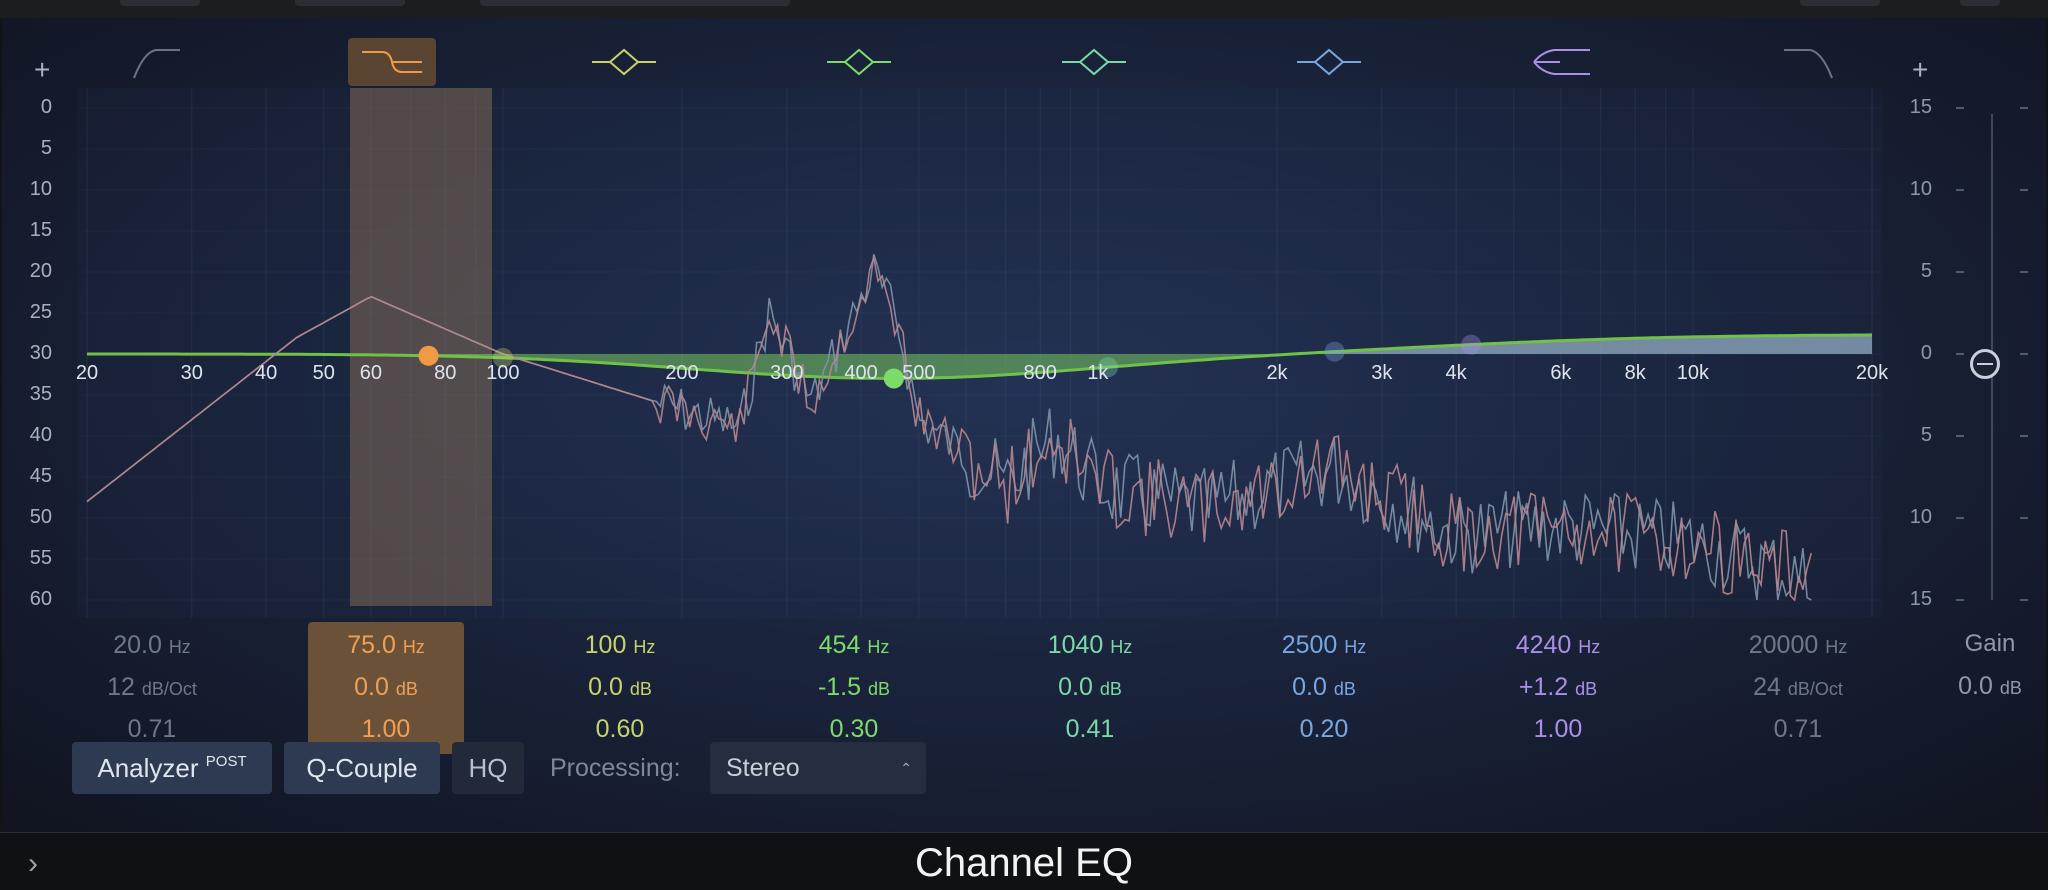  I want to click on hq-button: HQ, so click(488, 768).